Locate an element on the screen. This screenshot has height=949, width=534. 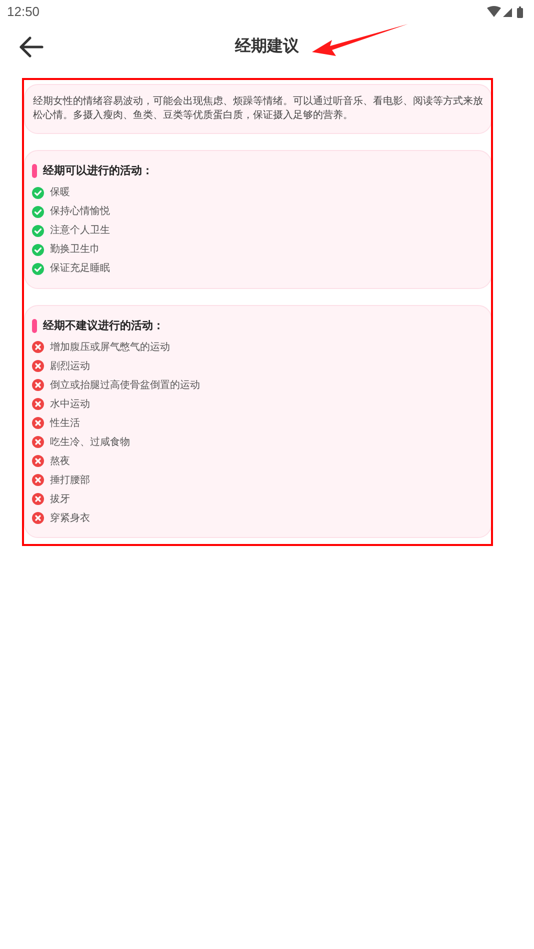
activity-item: 拔牙 is located at coordinates (60, 499).